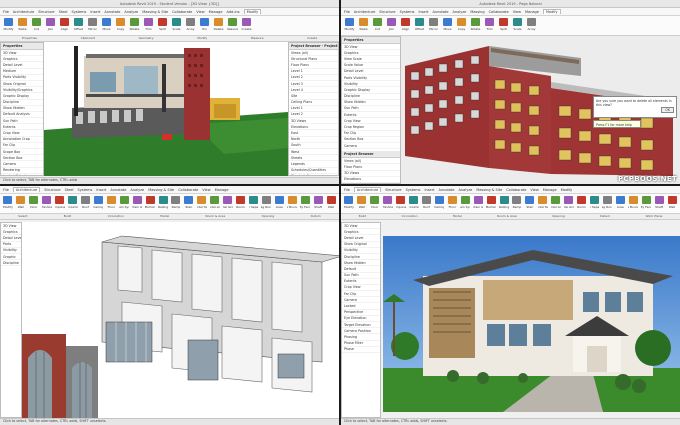  I want to click on ribbon-button-room-separator: Room Separator, so click(253, 203).